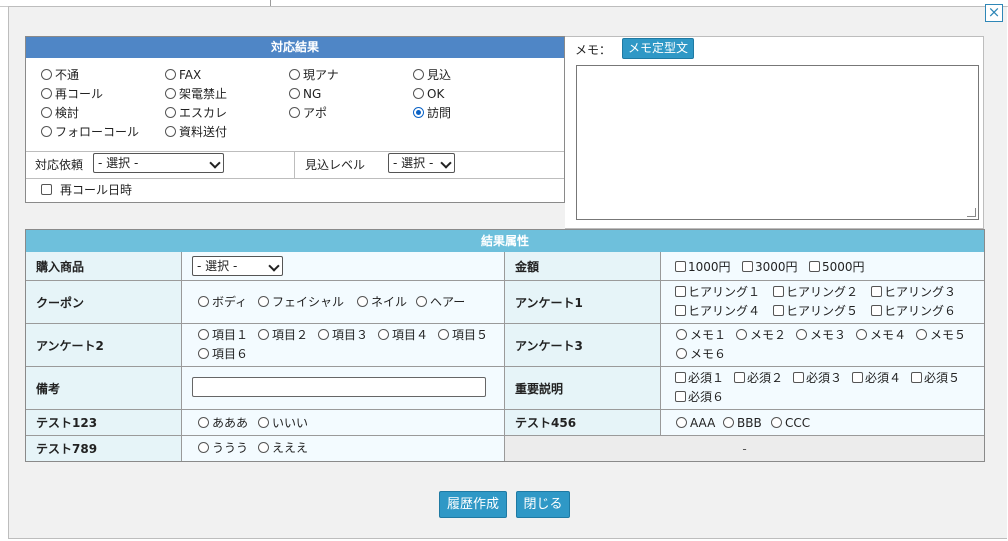  What do you see at coordinates (339, 387) in the screenshot?
I see `notes-input` at bounding box center [339, 387].